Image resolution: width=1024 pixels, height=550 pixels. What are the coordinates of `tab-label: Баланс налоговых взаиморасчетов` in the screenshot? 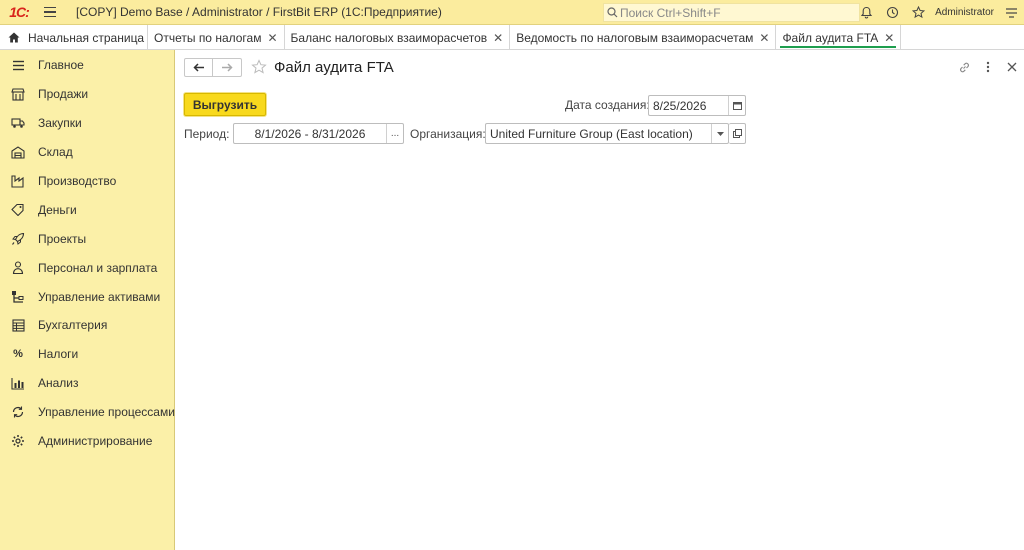 It's located at (389, 37).